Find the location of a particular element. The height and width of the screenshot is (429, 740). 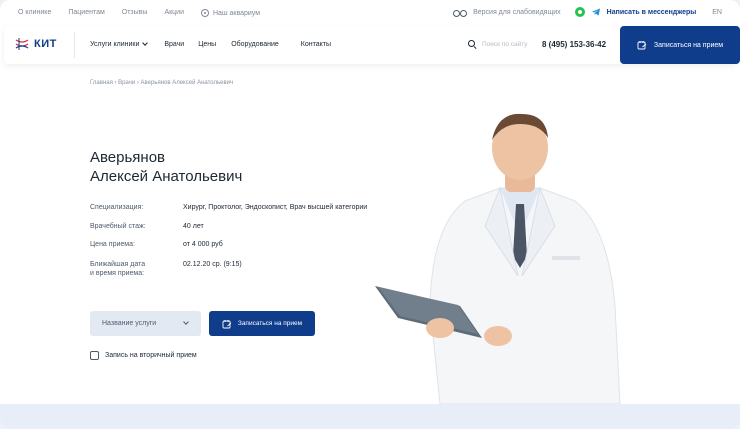

logo: КИТ is located at coordinates (35, 44).